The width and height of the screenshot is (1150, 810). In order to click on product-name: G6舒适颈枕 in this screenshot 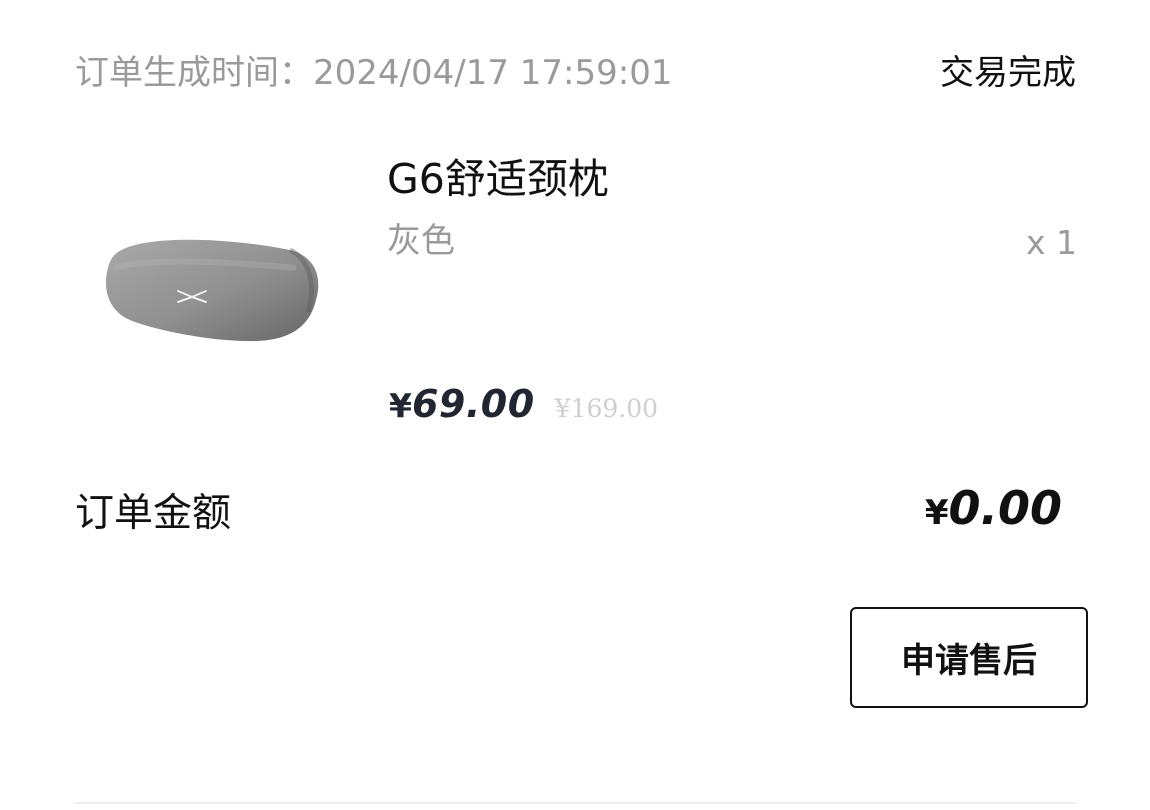, I will do `click(498, 179)`.